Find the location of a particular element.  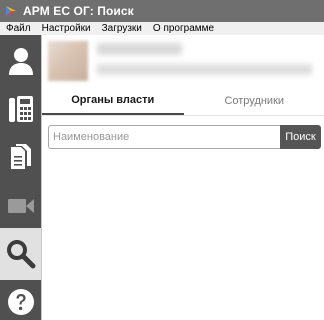

sidebar-item-search is located at coordinates (20, 254).